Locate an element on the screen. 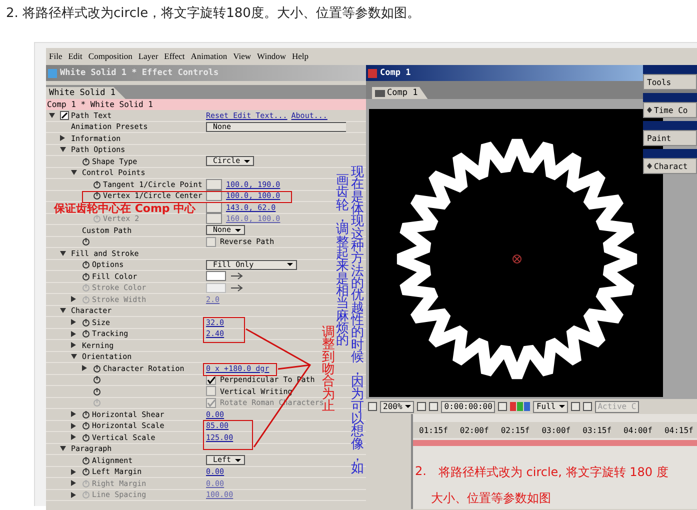  annotation-note: 现在是体现这种方法的优越性的时候，因为可以想像，如 is located at coordinates (357, 321).